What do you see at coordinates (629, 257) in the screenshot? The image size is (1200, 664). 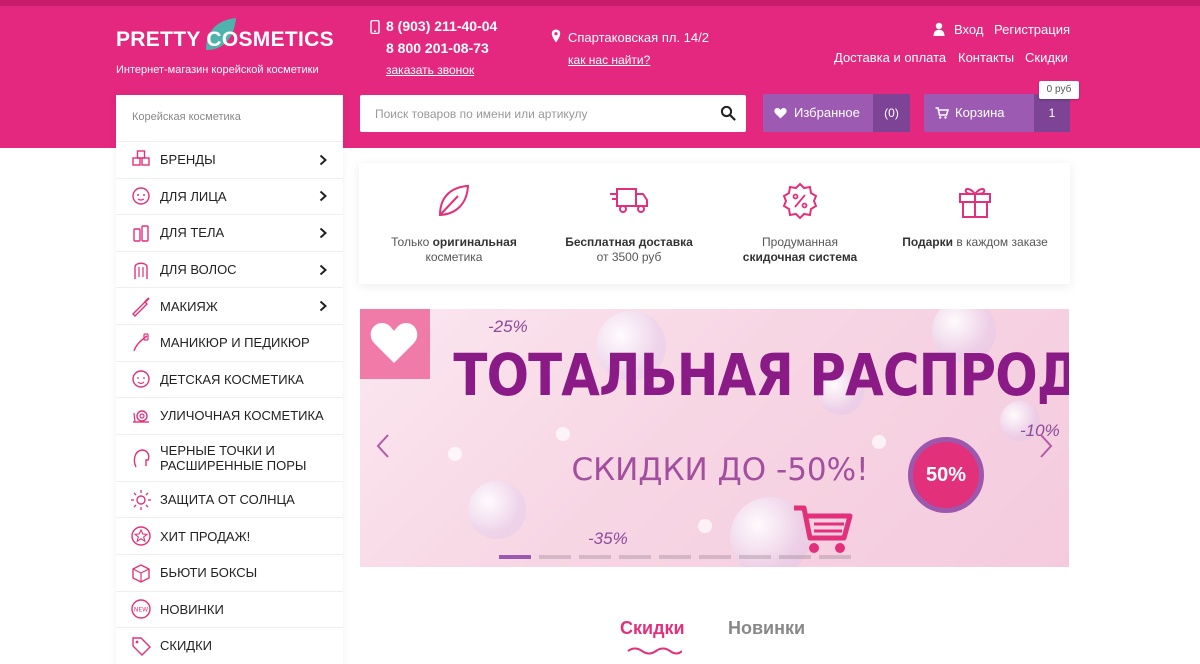 I see `benefit-delivery-post: от 3500 руб` at bounding box center [629, 257].